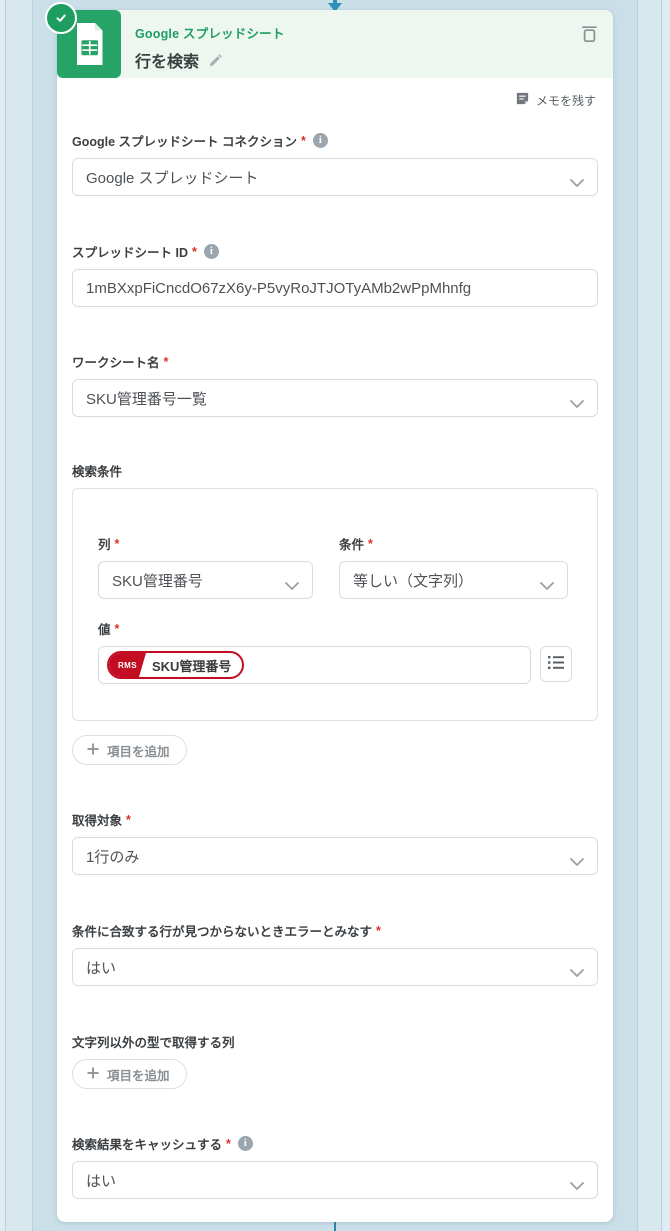 The image size is (670, 1231). I want to click on error-if-not-found-value: はい, so click(101, 968).